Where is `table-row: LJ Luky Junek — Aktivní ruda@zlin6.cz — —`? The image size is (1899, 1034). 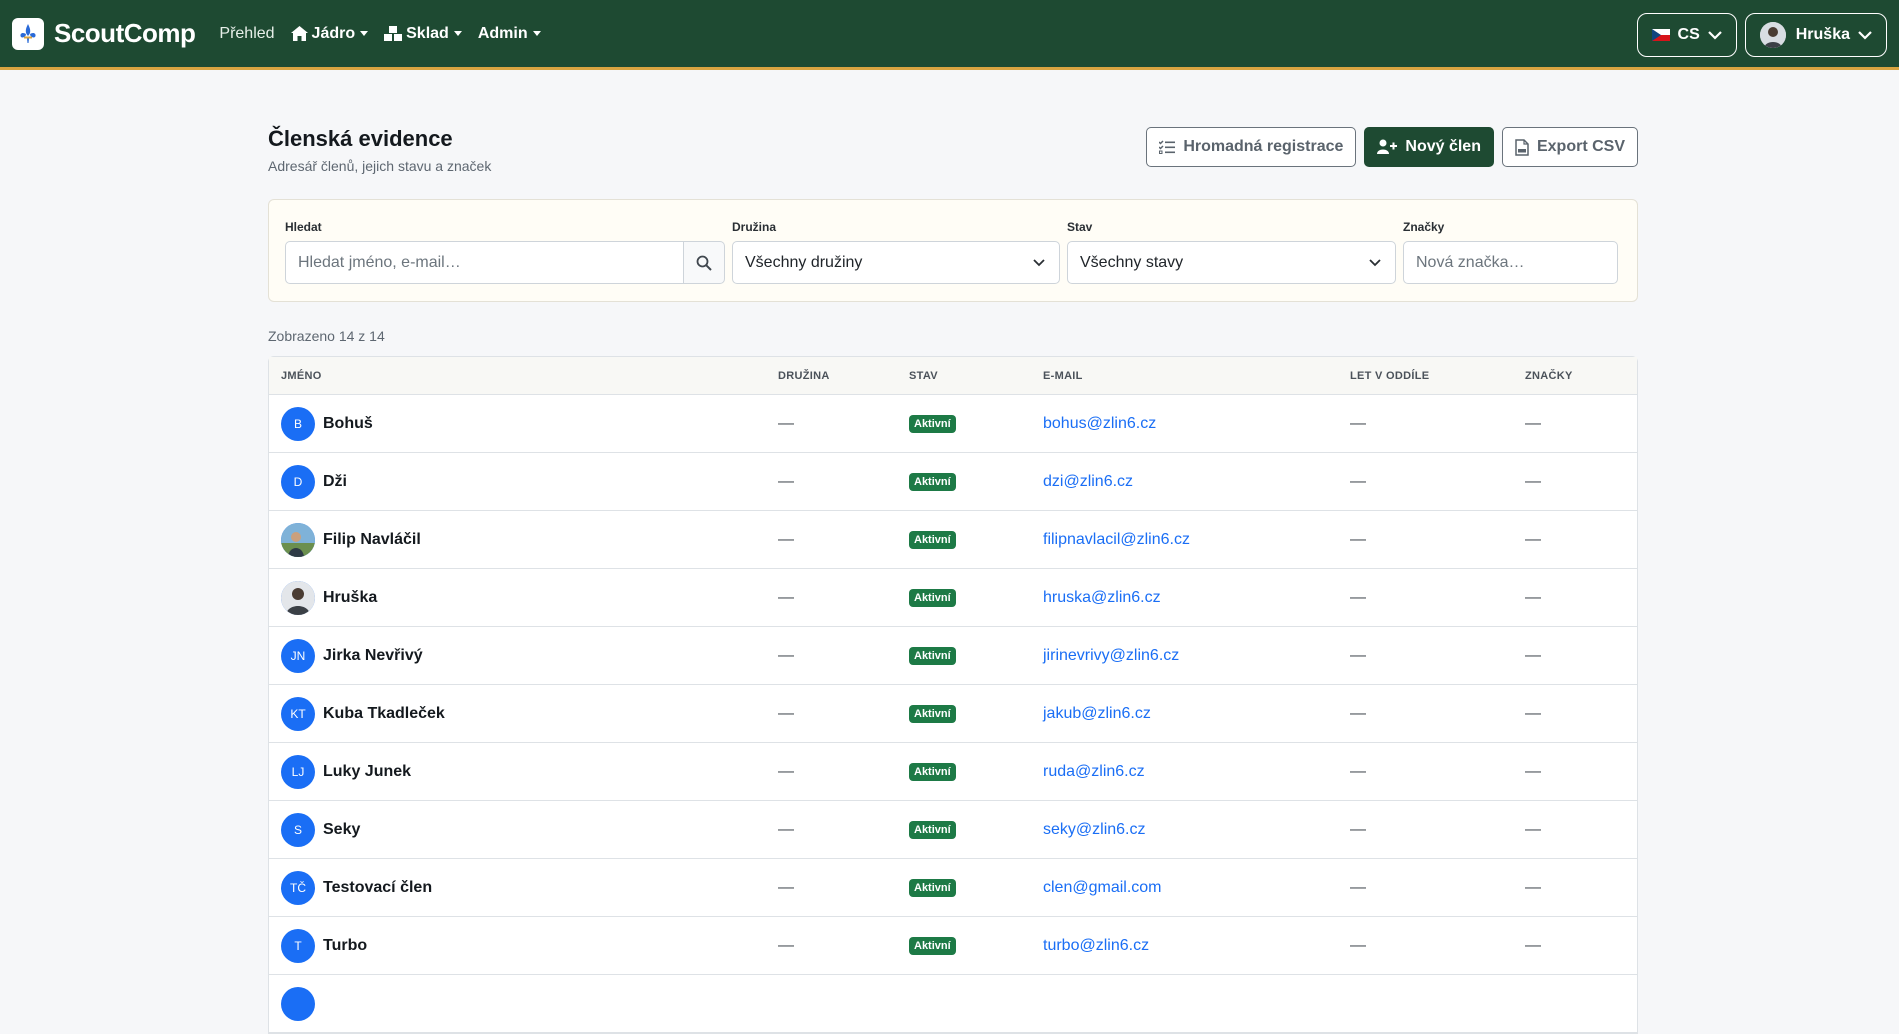 table-row: LJ Luky Junek — Aktivní ruda@zlin6.cz — — is located at coordinates (953, 772).